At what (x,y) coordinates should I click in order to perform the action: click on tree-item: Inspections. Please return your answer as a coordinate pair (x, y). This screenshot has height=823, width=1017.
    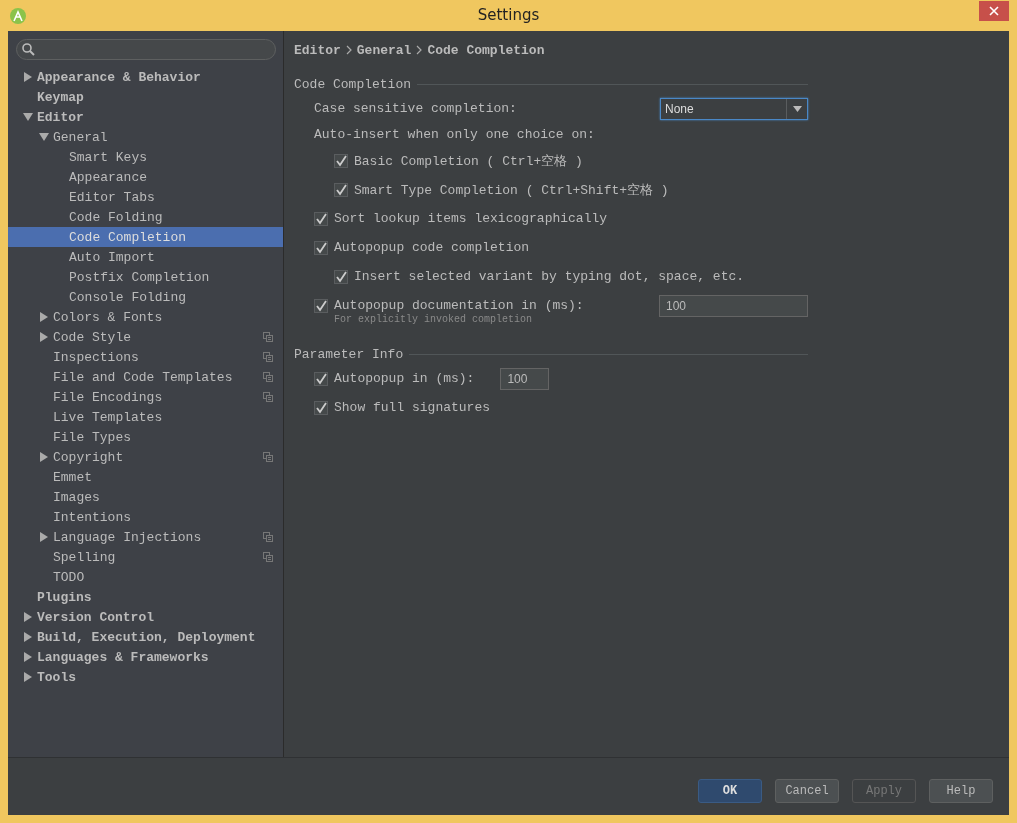
    Looking at the image, I should click on (145, 357).